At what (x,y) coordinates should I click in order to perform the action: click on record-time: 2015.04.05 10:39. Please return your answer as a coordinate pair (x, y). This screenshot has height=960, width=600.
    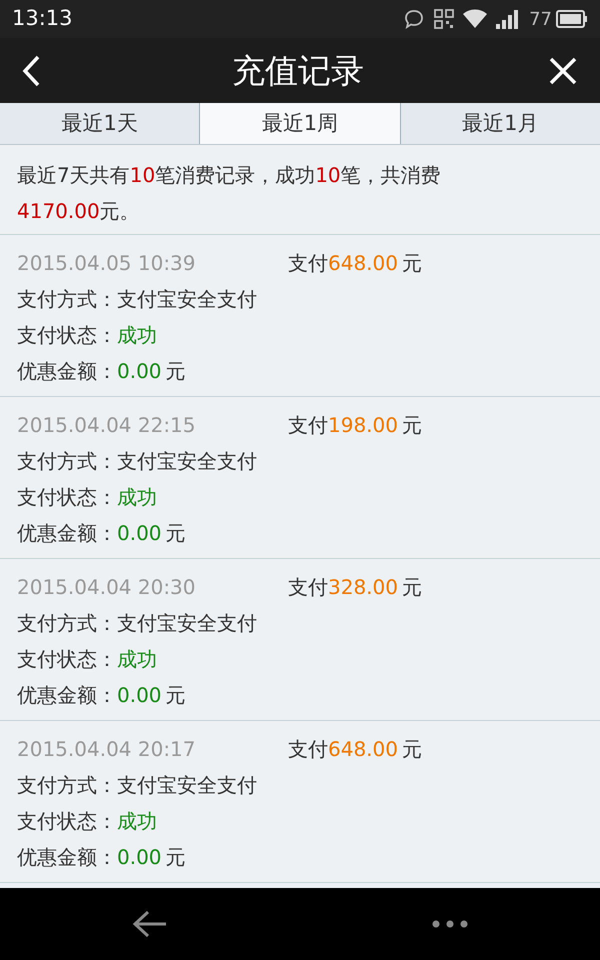
    Looking at the image, I should click on (107, 263).